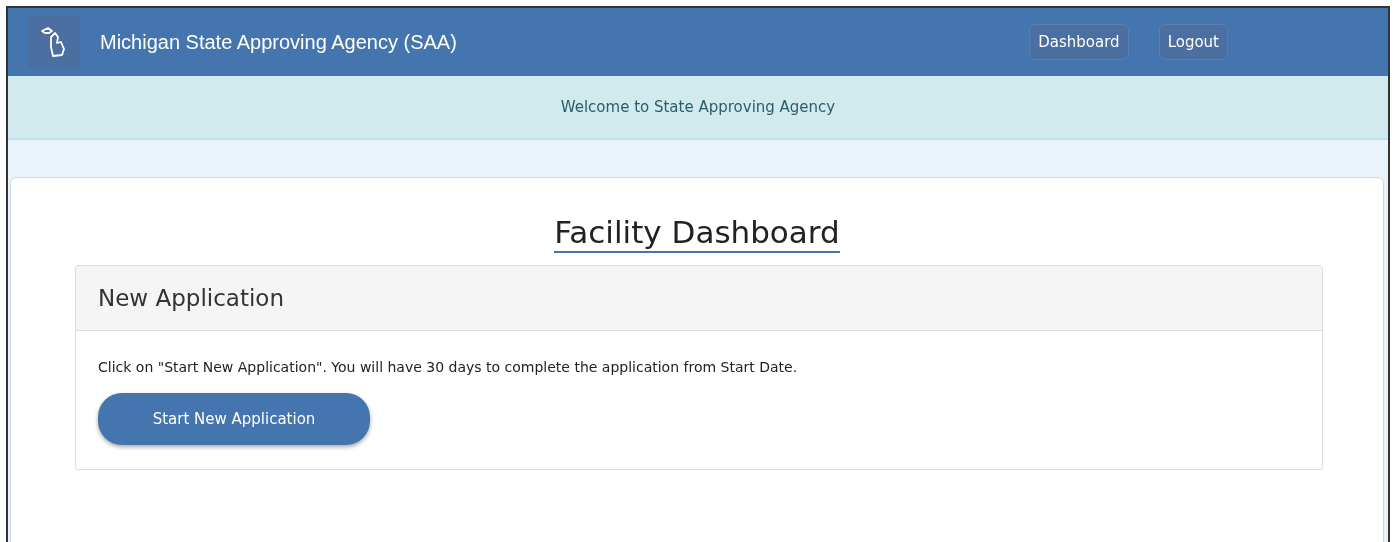  I want to click on state-map-icon, so click(54, 42).